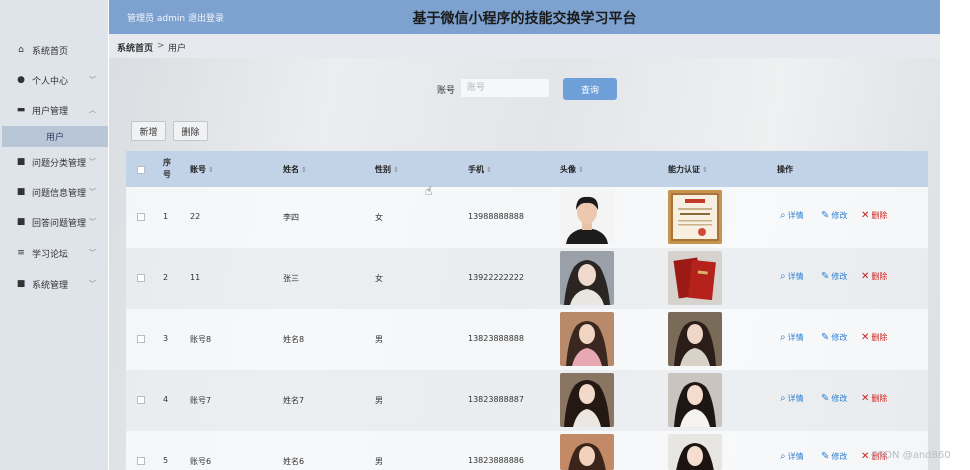  What do you see at coordinates (201, 339) in the screenshot?
I see `cell-account: 账号8` at bounding box center [201, 339].